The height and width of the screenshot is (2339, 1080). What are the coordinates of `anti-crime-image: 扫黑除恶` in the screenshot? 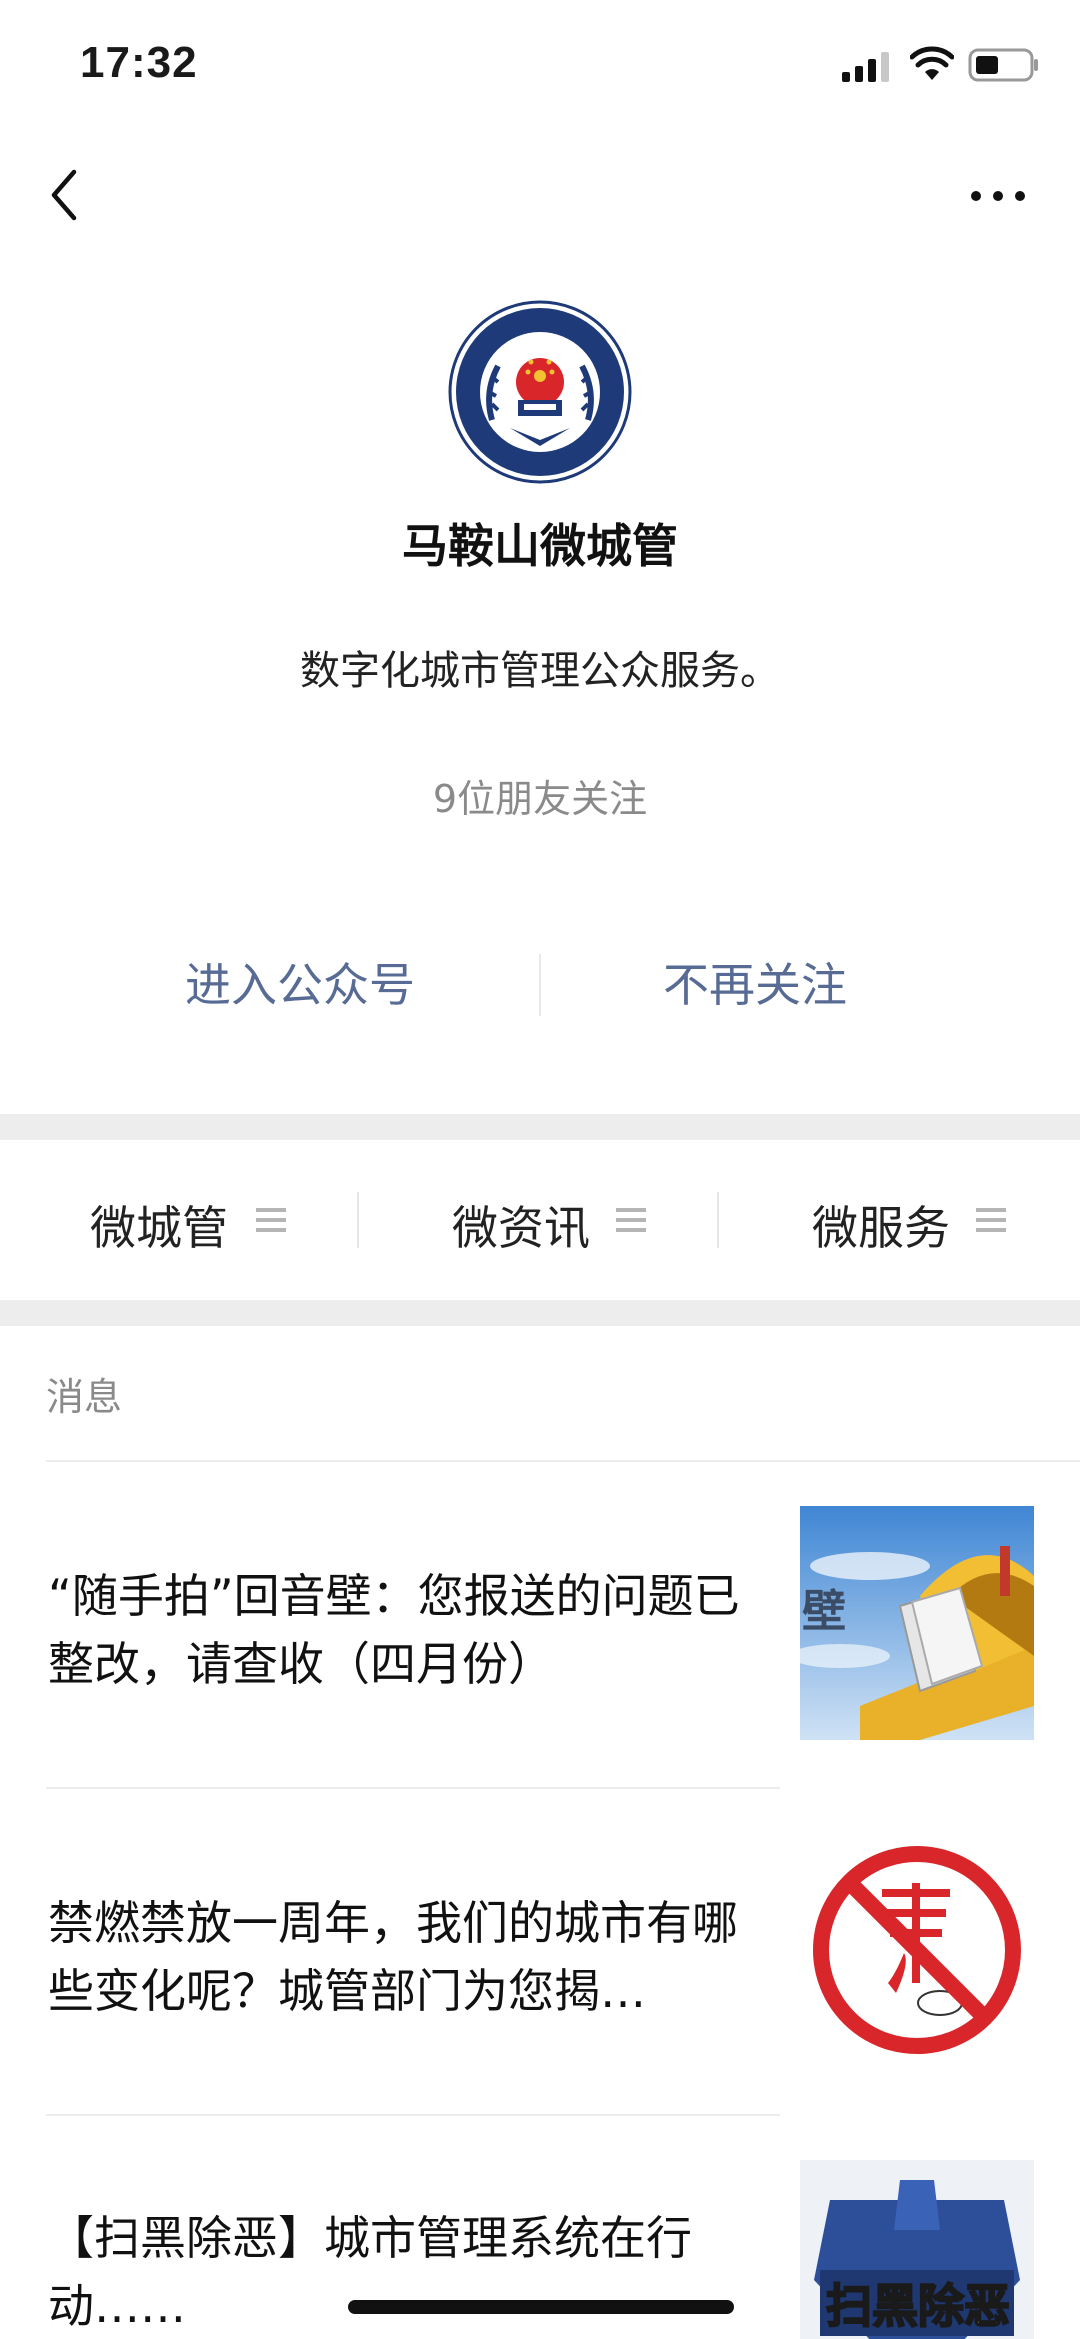 It's located at (917, 2249).